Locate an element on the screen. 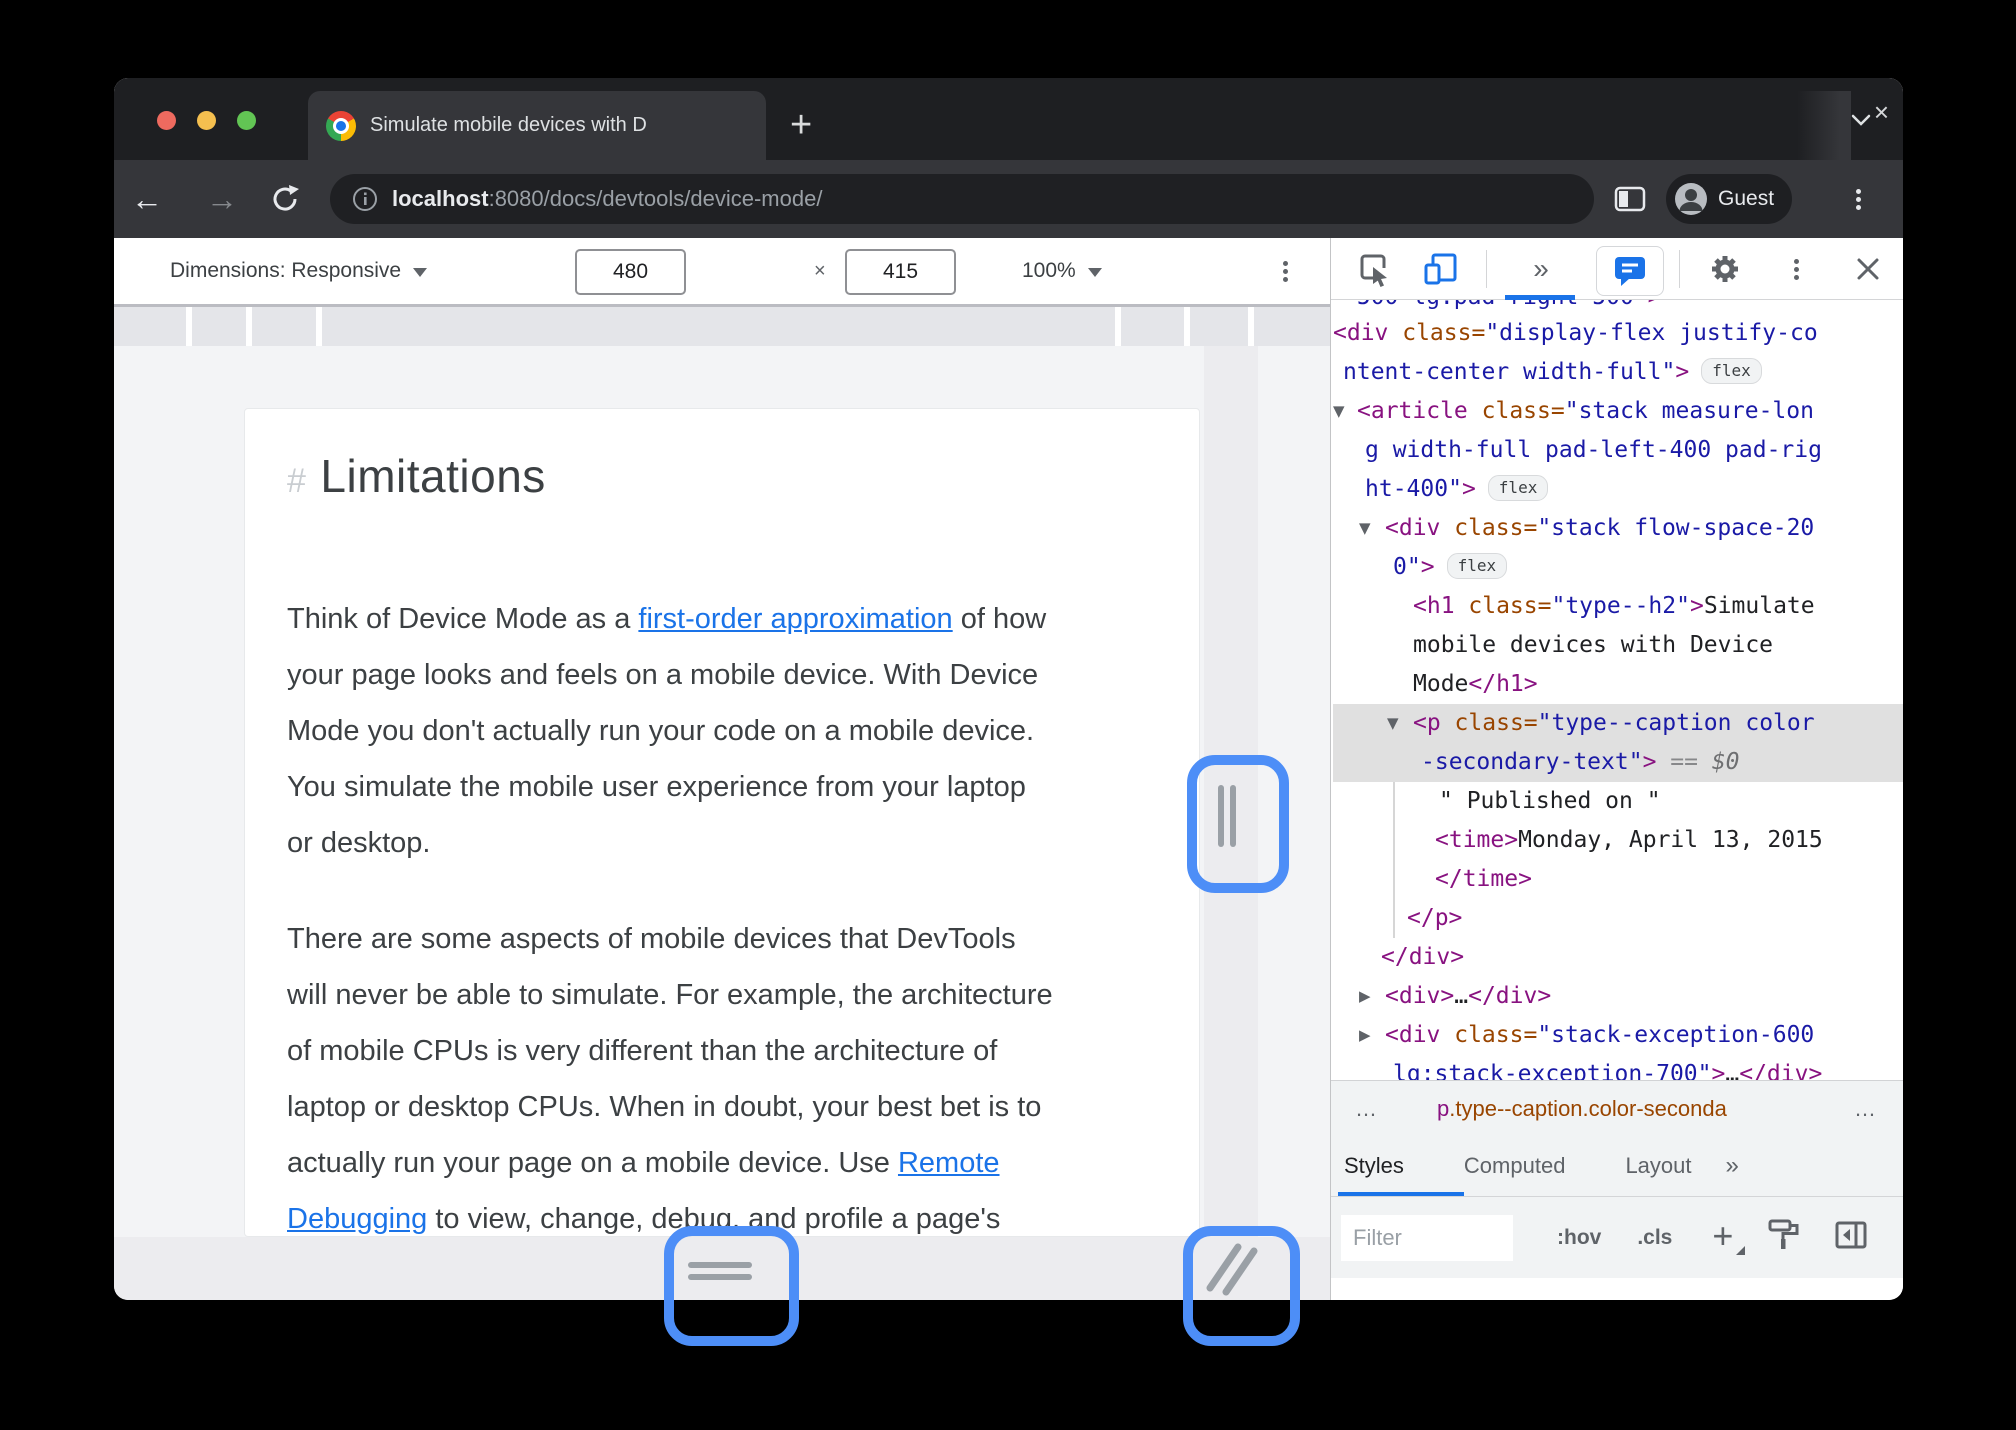  toggle-sidebar-icon is located at coordinates (1851, 1237).